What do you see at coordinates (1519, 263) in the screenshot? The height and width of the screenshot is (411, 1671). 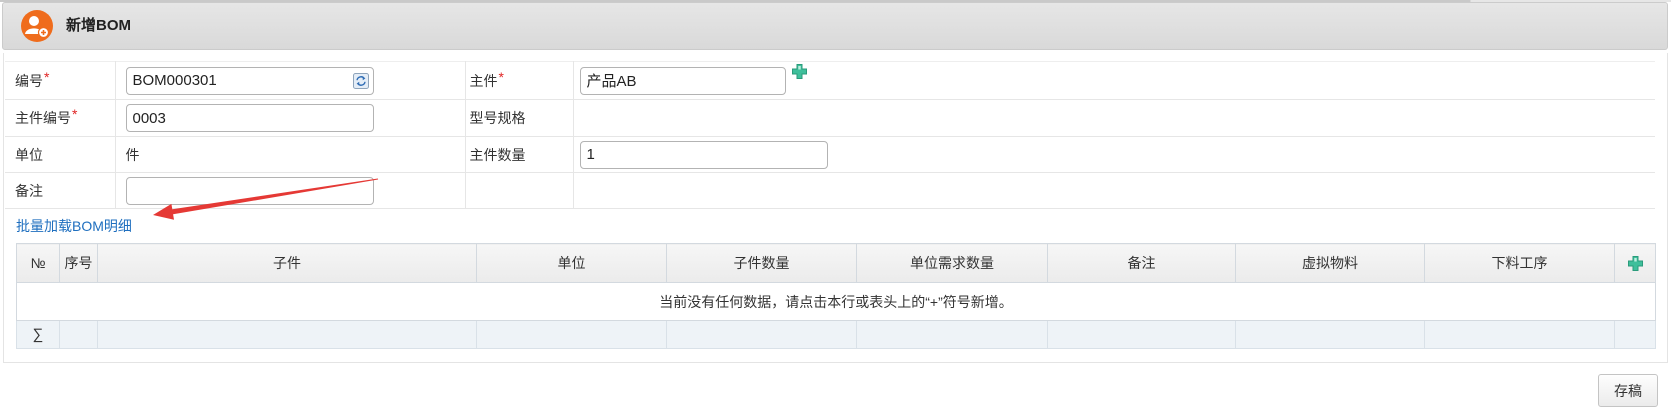 I see `col-header-cutting-process: 下料工序` at bounding box center [1519, 263].